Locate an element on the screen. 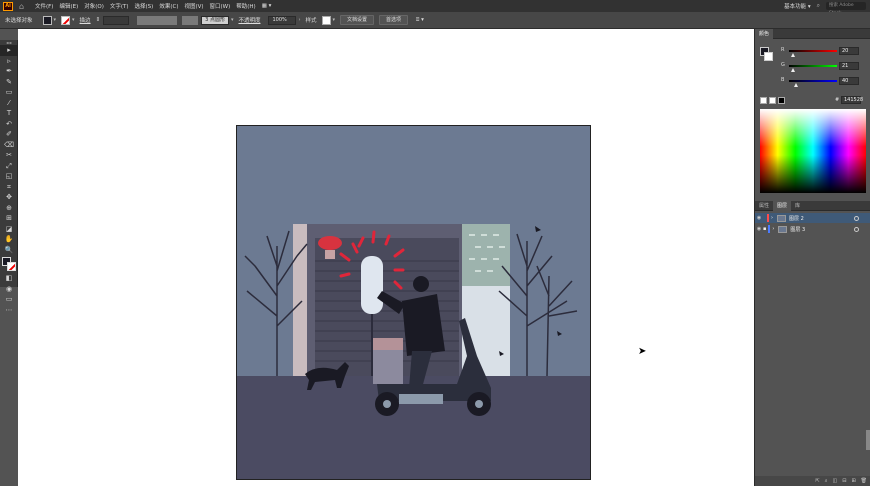 The height and width of the screenshot is (486, 870). trash-icon: 🗑 is located at coordinates (864, 481).